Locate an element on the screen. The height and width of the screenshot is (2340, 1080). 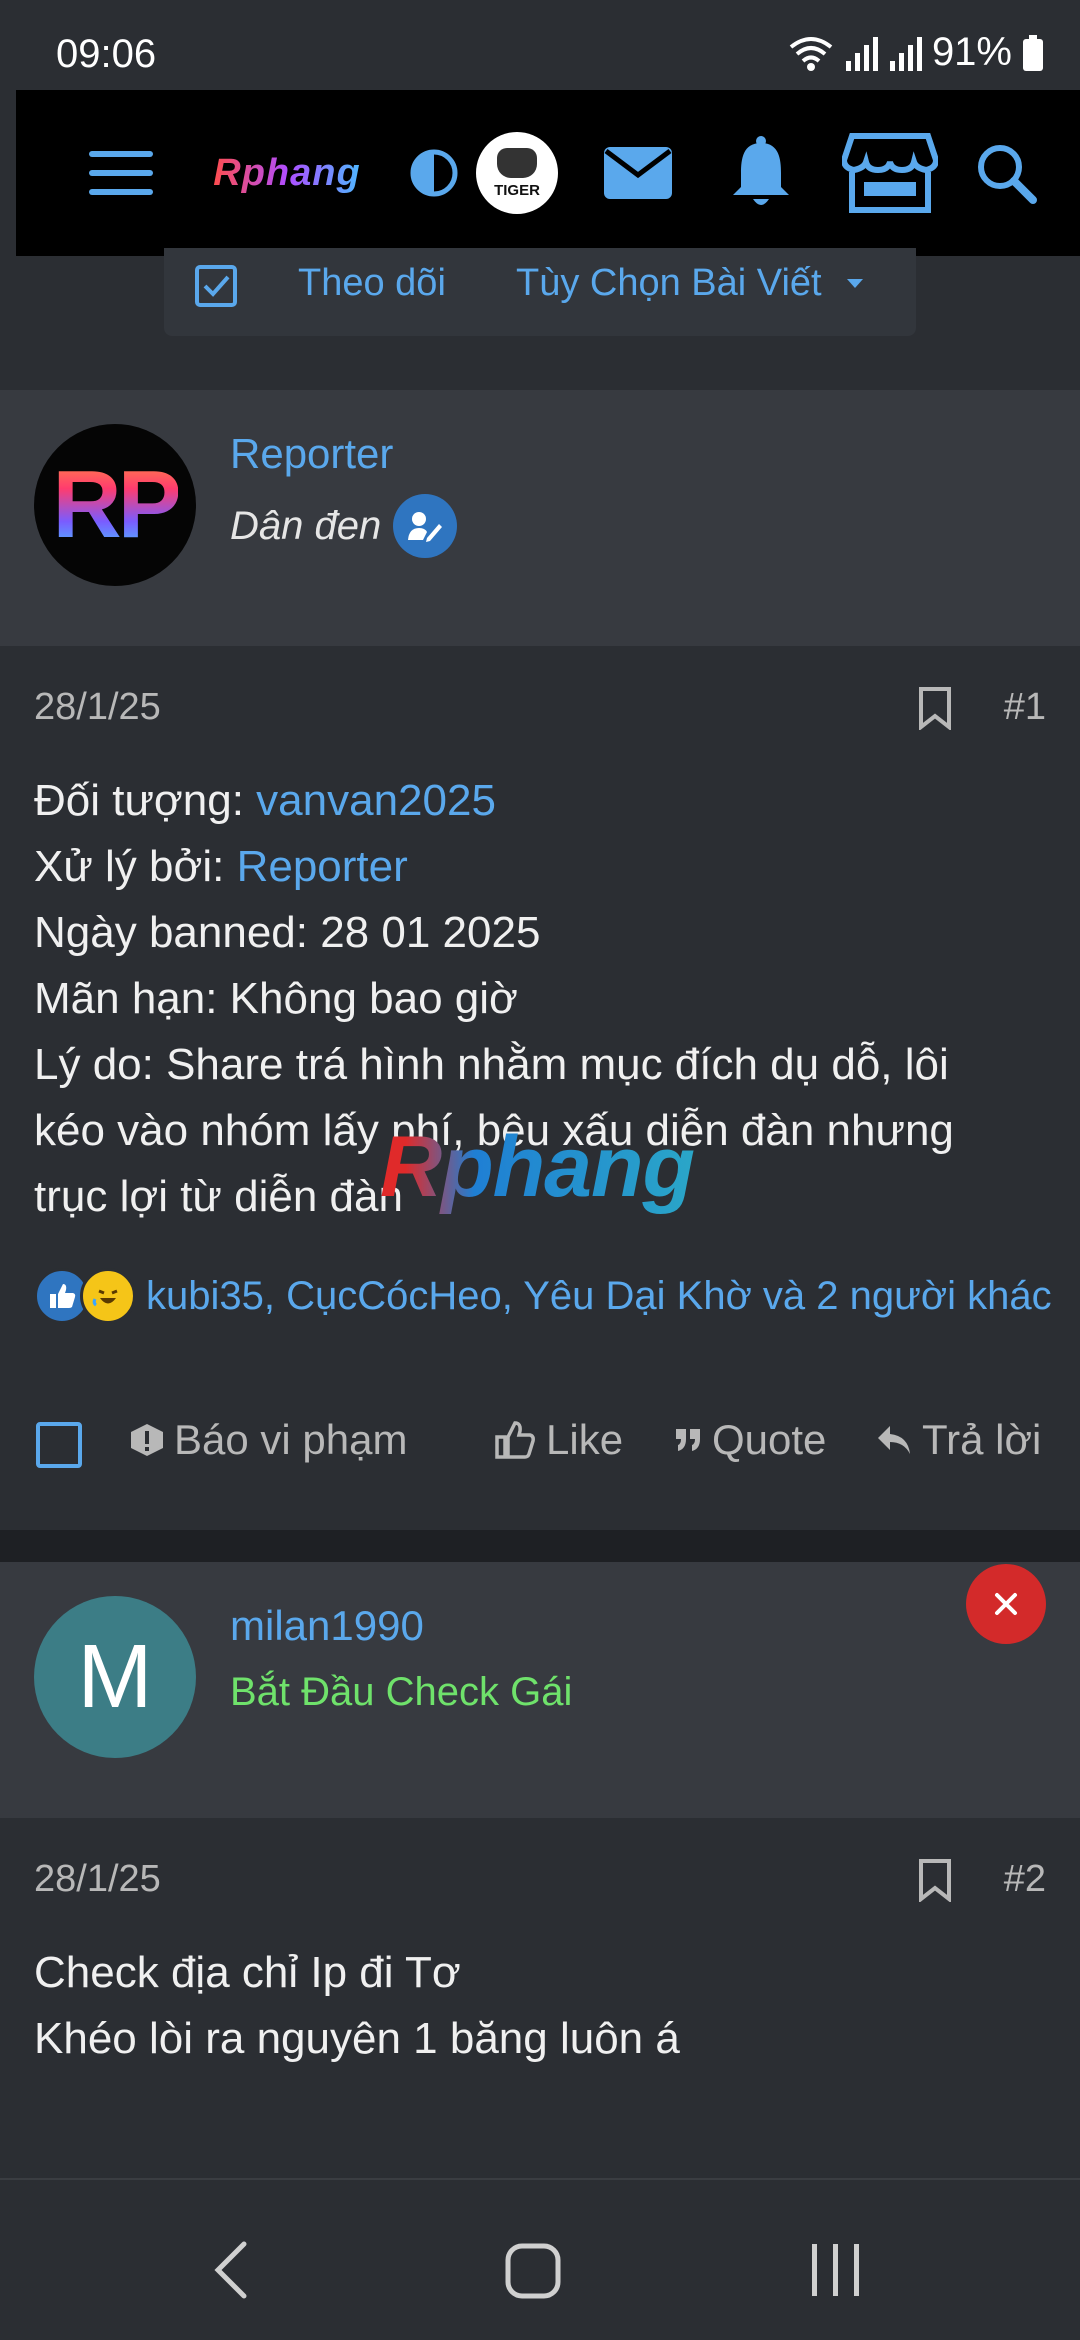
post-1-author-header: RP Reporter Dân đen is located at coordinates (540, 518).